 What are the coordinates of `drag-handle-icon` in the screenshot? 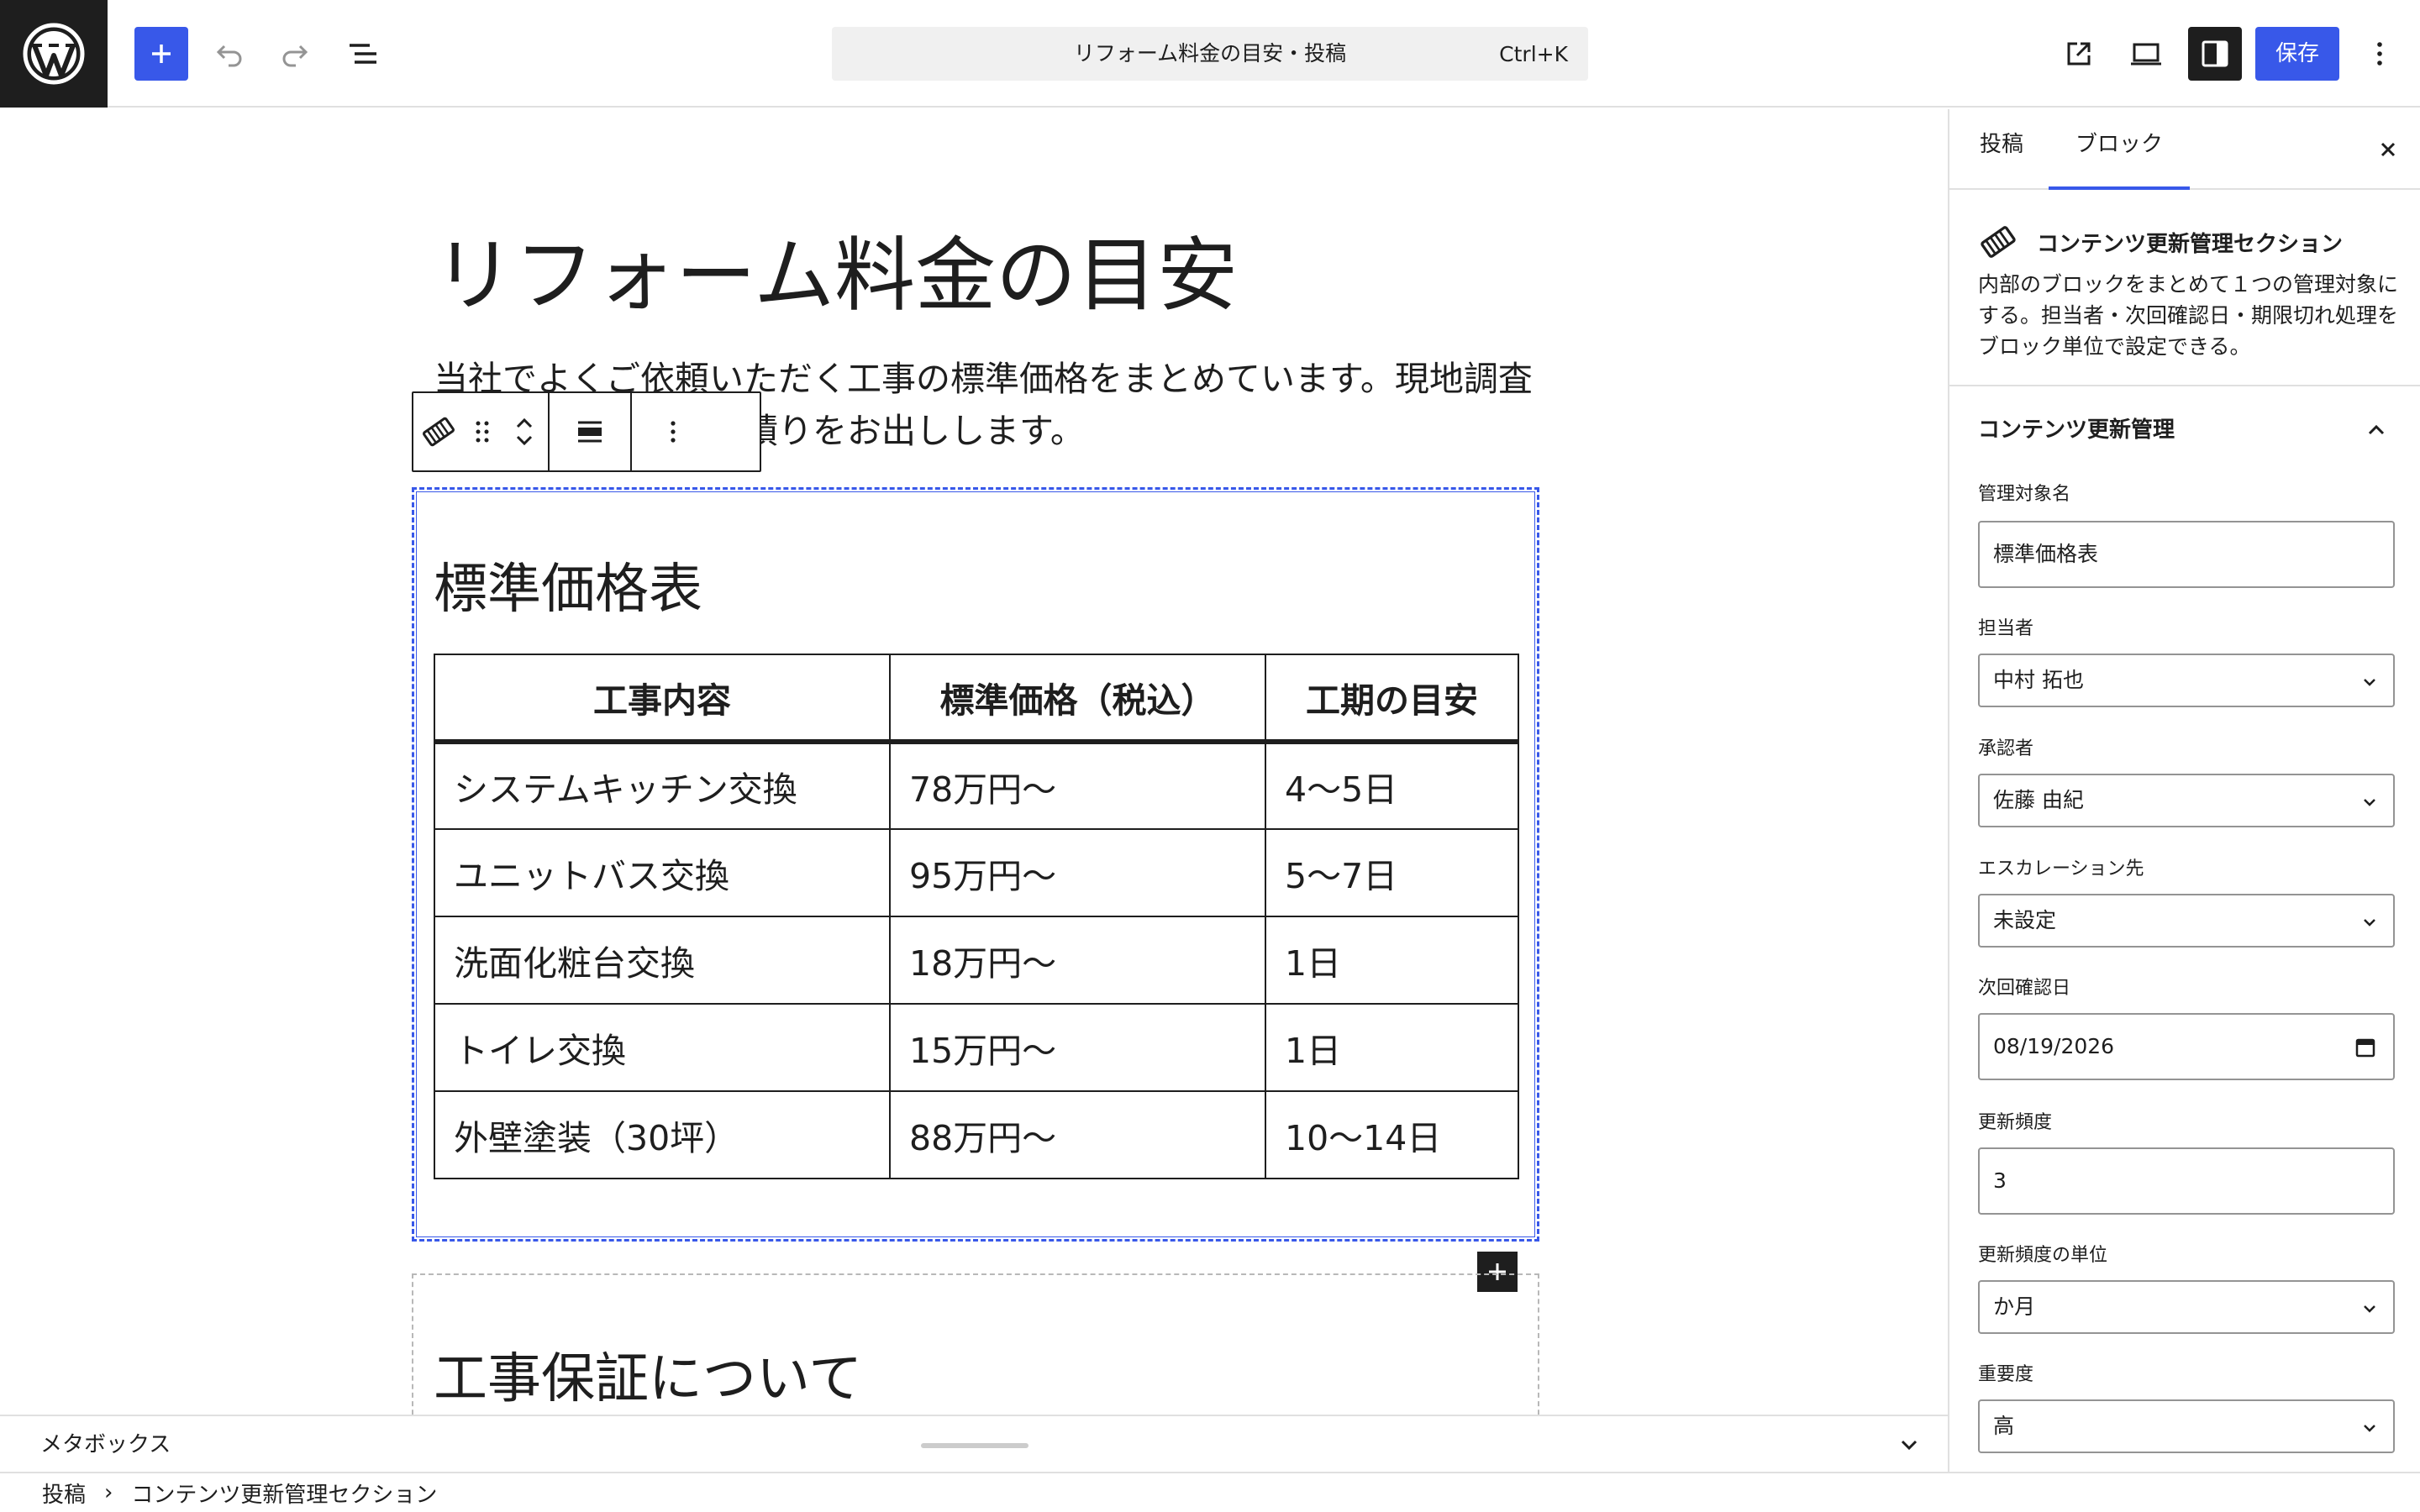 It's located at (482, 432).